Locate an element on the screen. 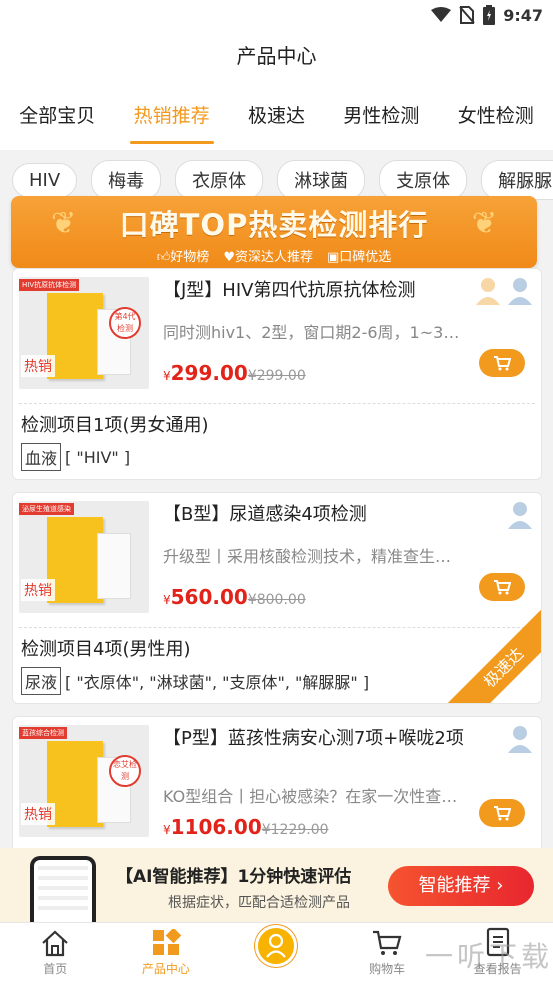  chip-gonorrhea: 淋球菌 is located at coordinates (321, 180).